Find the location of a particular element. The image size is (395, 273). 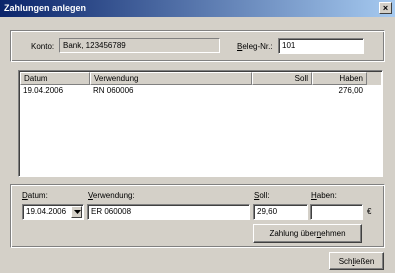

beleg-label: Beleg-Nr.: is located at coordinates (255, 46).